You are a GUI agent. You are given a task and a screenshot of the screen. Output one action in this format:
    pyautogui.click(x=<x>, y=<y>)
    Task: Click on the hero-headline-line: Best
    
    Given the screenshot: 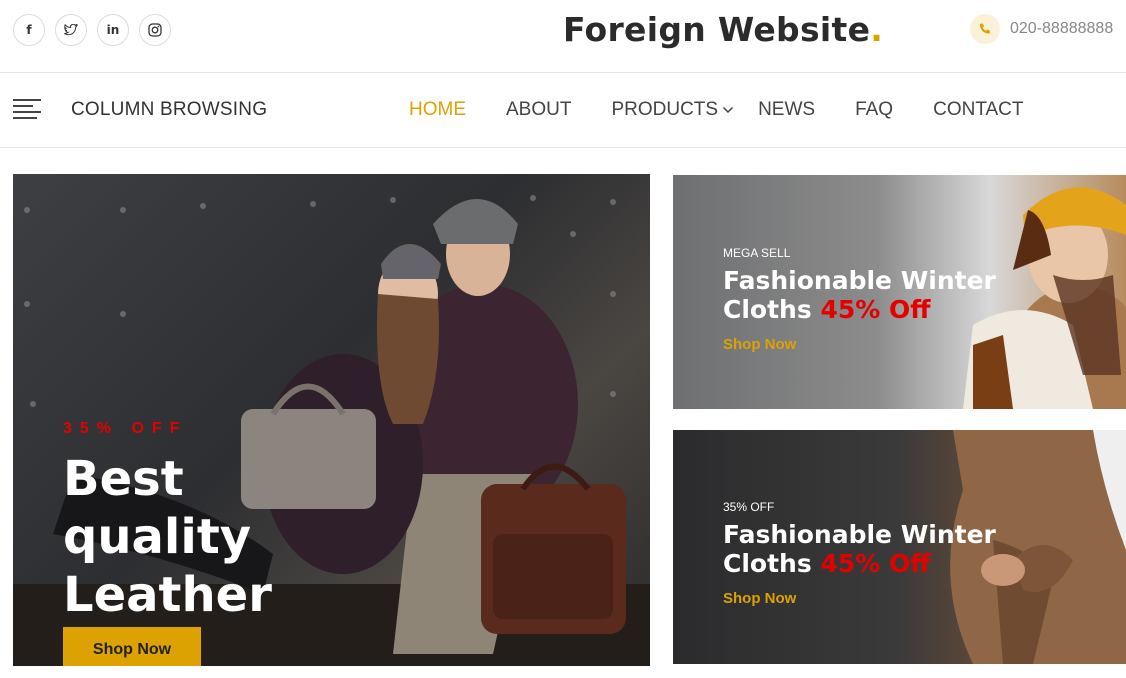 What is the action you would take?
    pyautogui.click(x=123, y=479)
    